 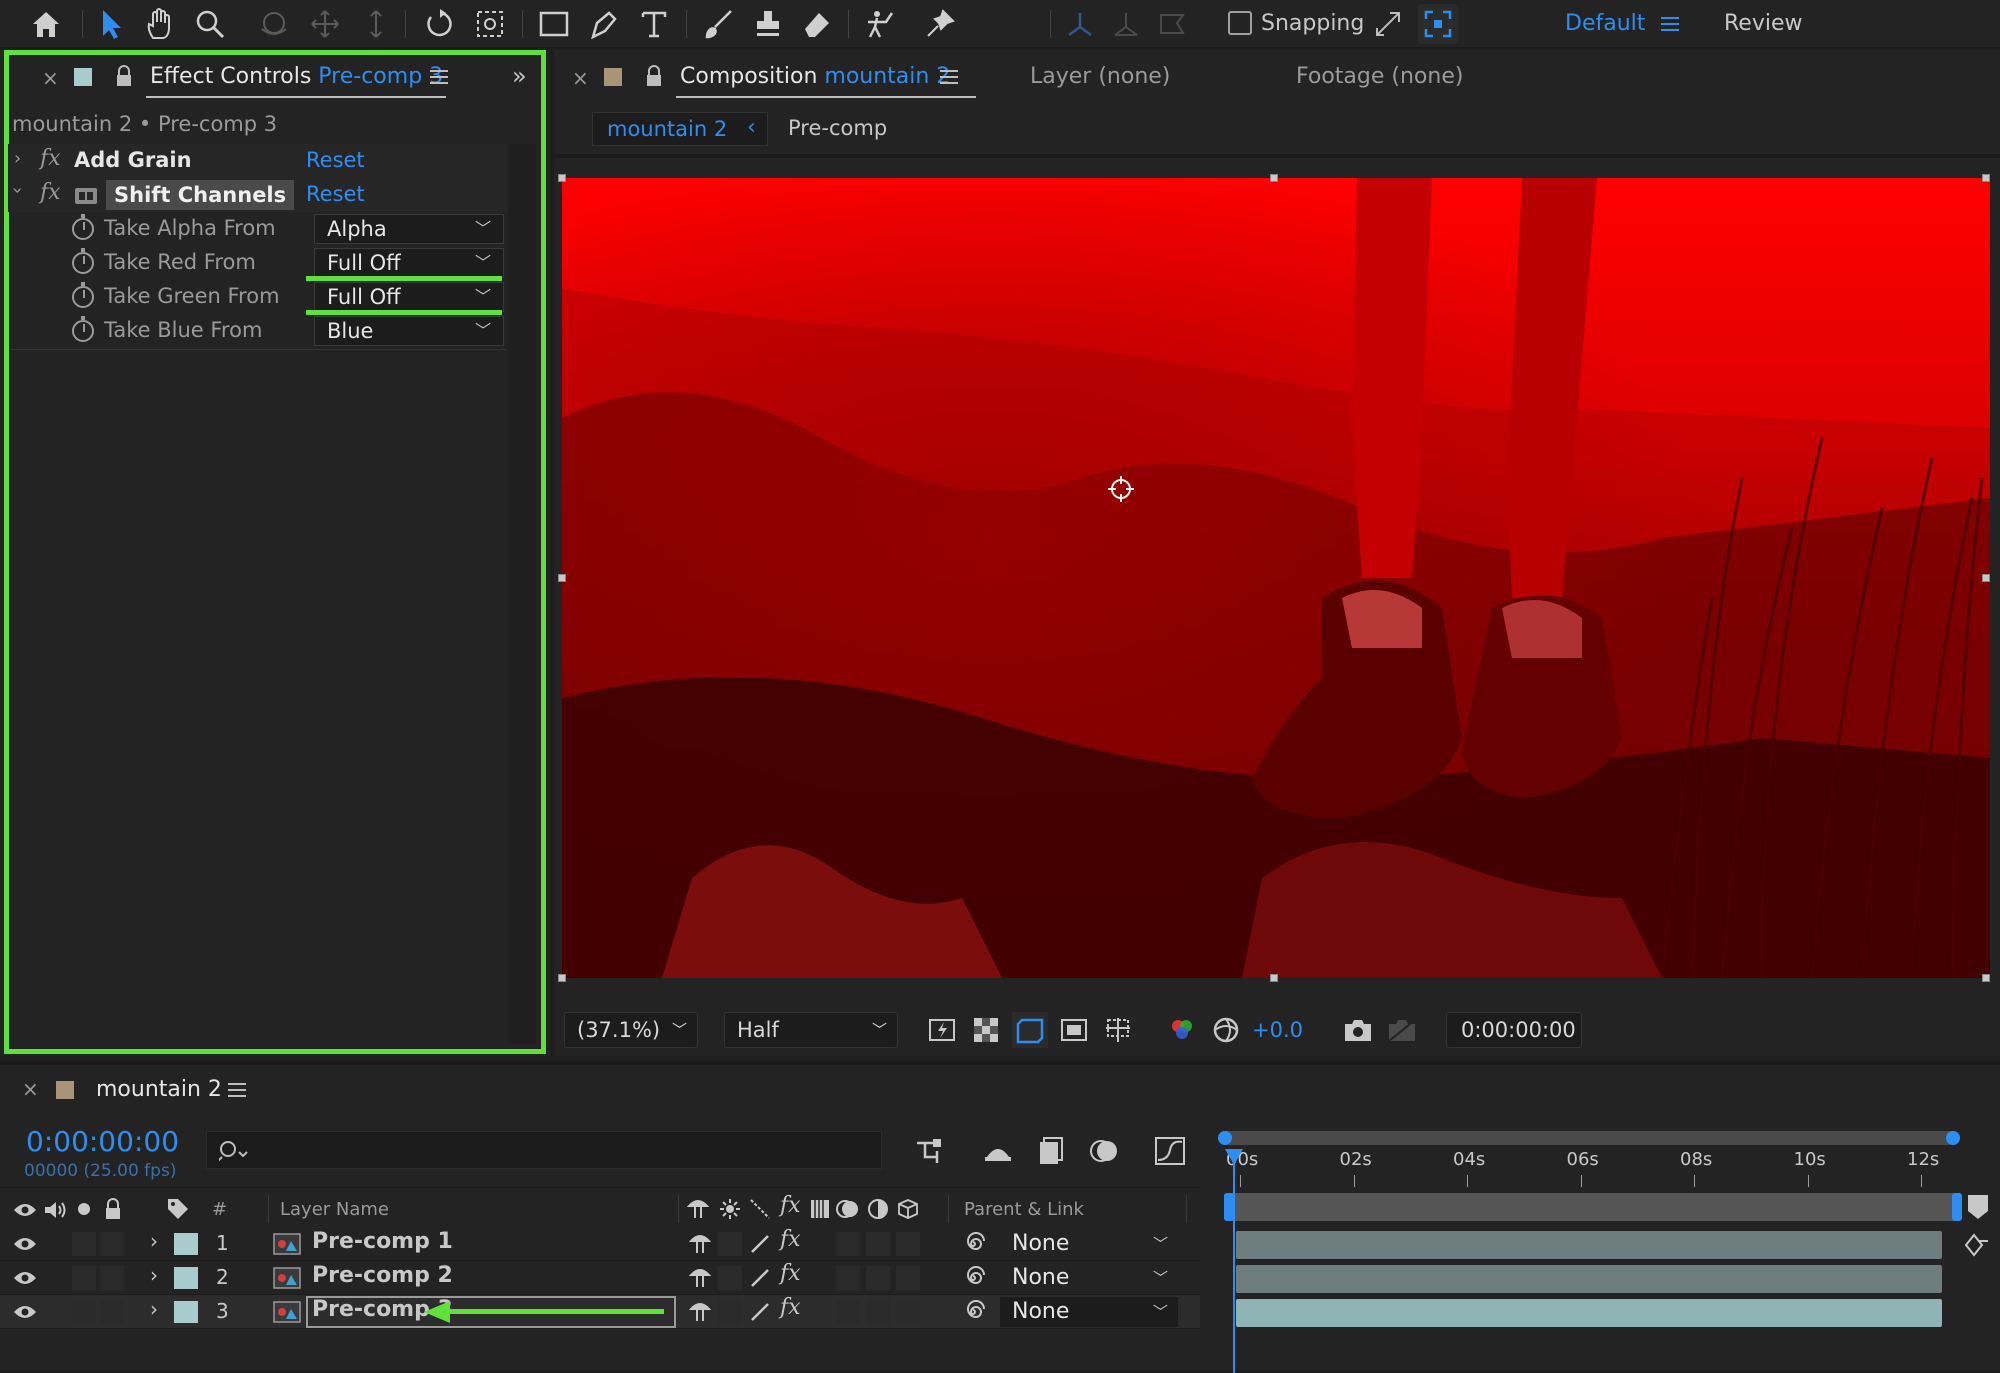 I want to click on label-header-icon, so click(x=178, y=1209).